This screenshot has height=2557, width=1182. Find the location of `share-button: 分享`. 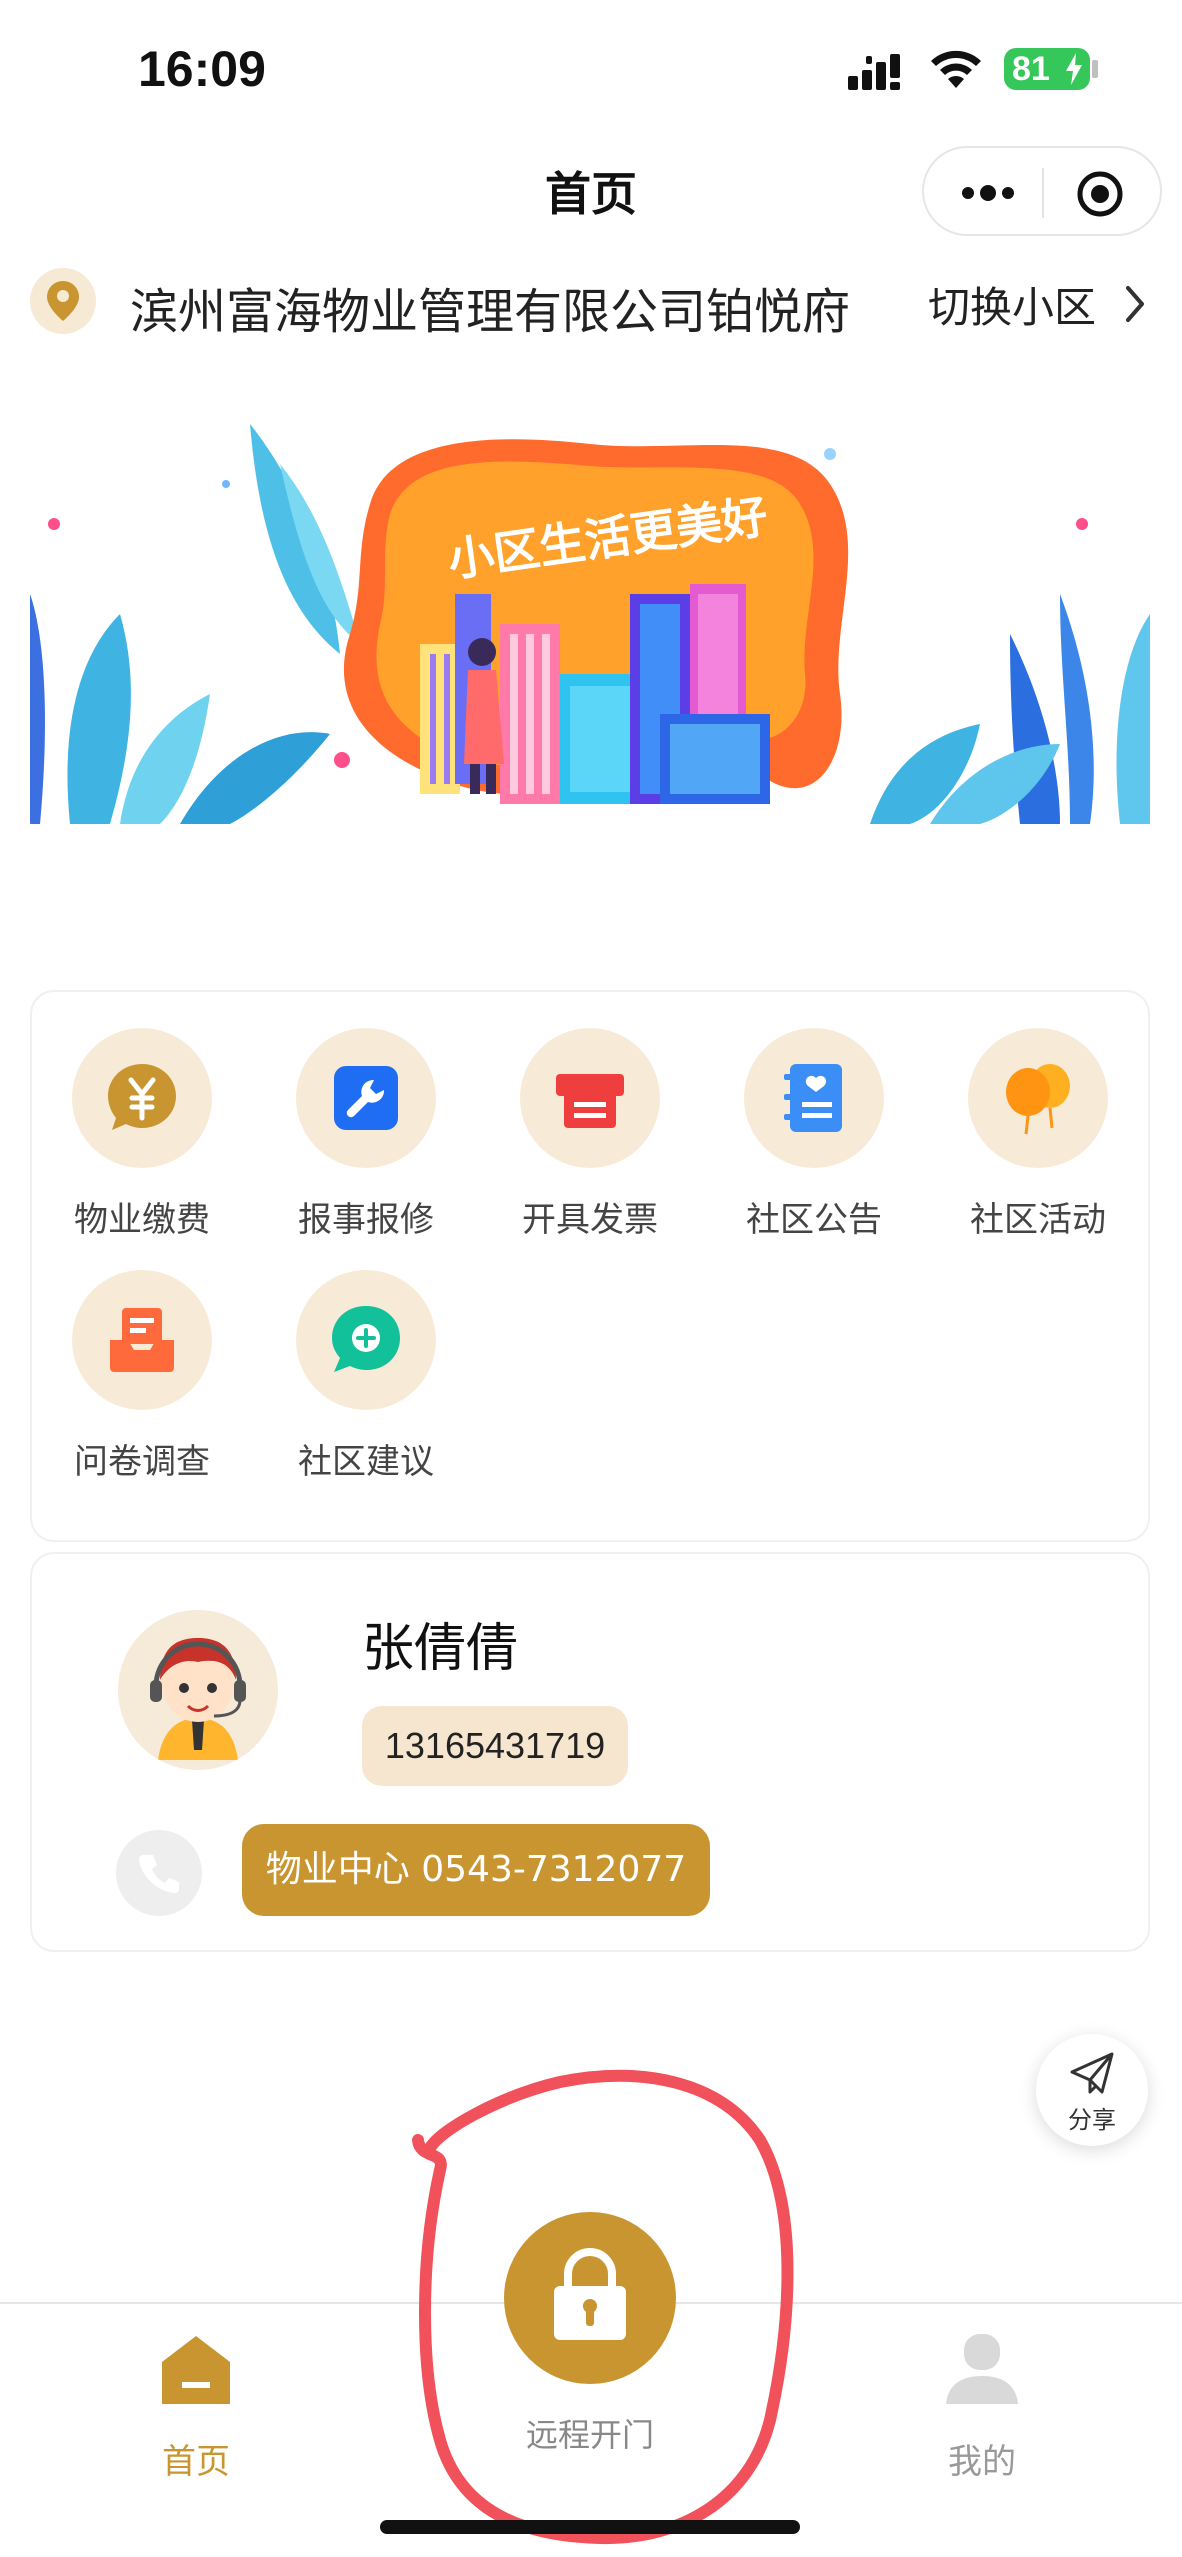

share-button: 分享 is located at coordinates (1092, 2090).